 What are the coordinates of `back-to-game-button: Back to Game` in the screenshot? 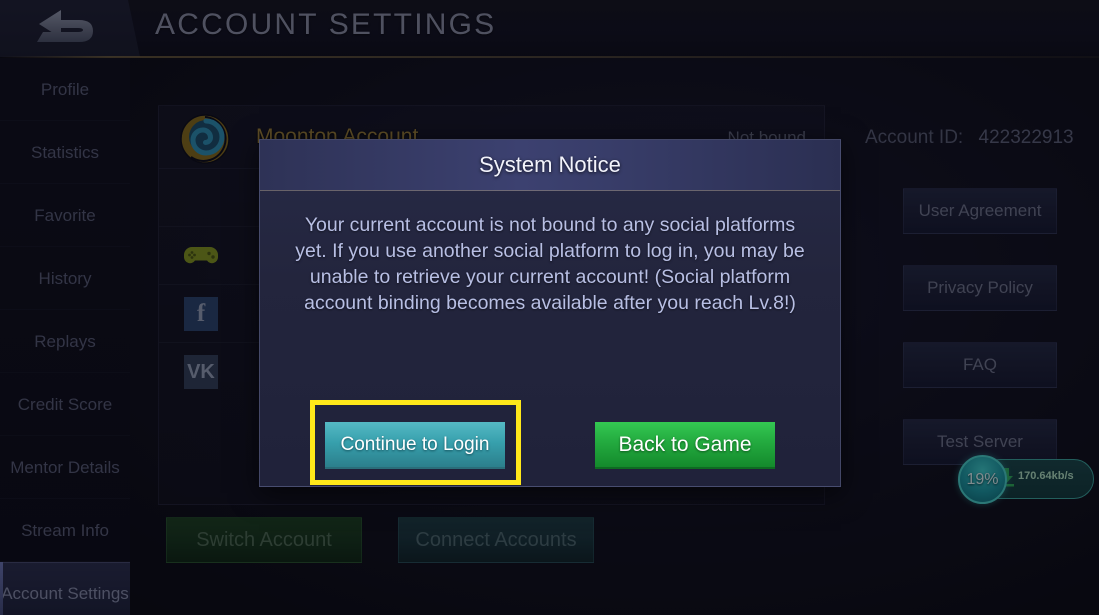 It's located at (685, 445).